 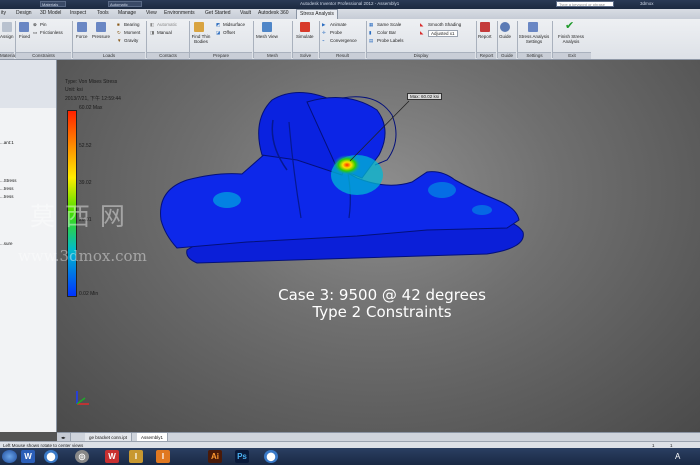 What do you see at coordinates (167, 24) in the screenshot?
I see `automatic-contacts-button: Automatic` at bounding box center [167, 24].